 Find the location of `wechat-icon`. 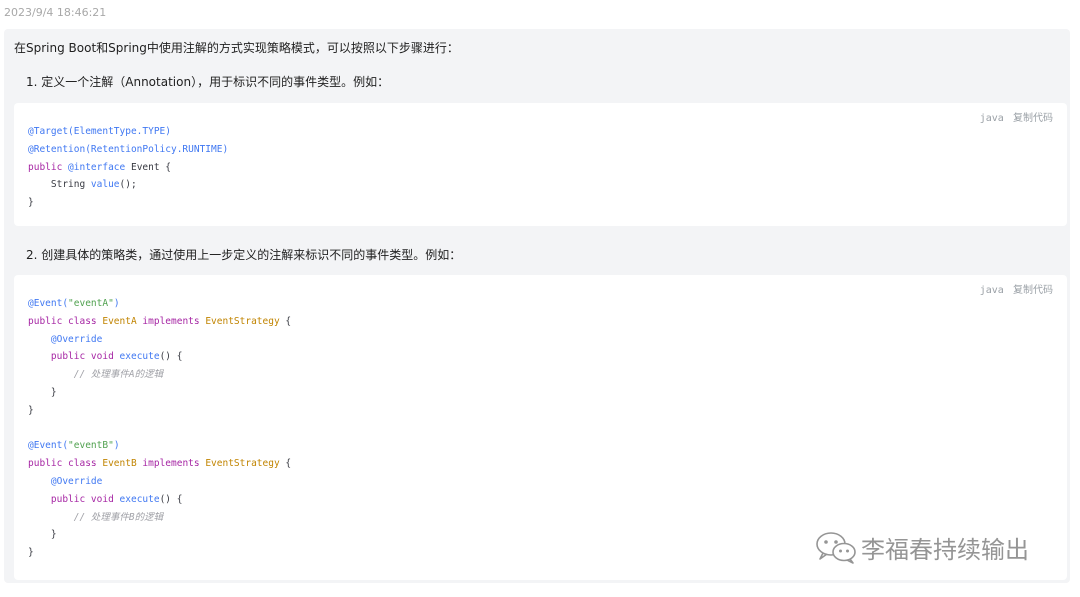

wechat-icon is located at coordinates (836, 547).